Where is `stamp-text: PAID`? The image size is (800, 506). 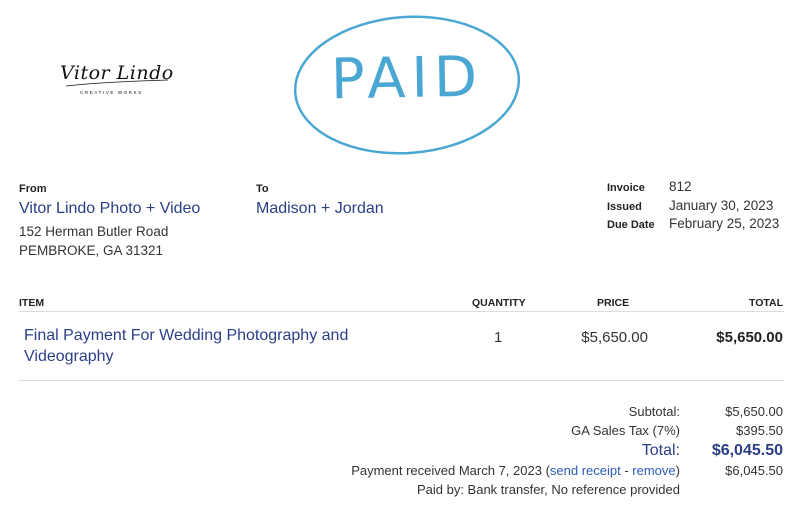 stamp-text: PAID is located at coordinates (407, 78).